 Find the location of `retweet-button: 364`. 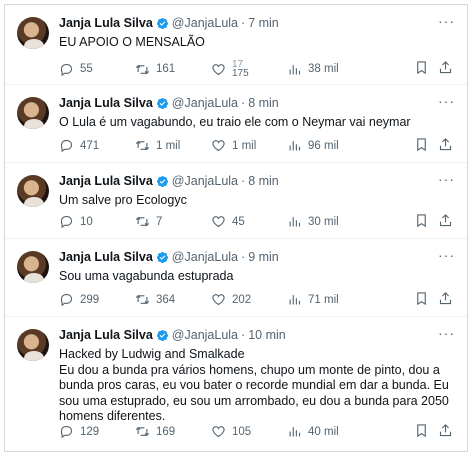

retweet-button: 364 is located at coordinates (173, 299).